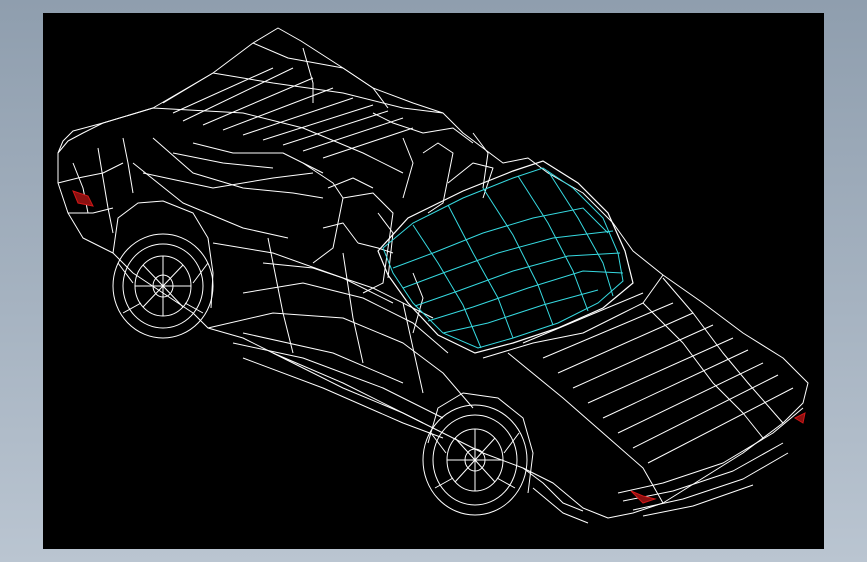 This screenshot has width=867, height=562. I want to click on rear-wheel, so click(163, 286).